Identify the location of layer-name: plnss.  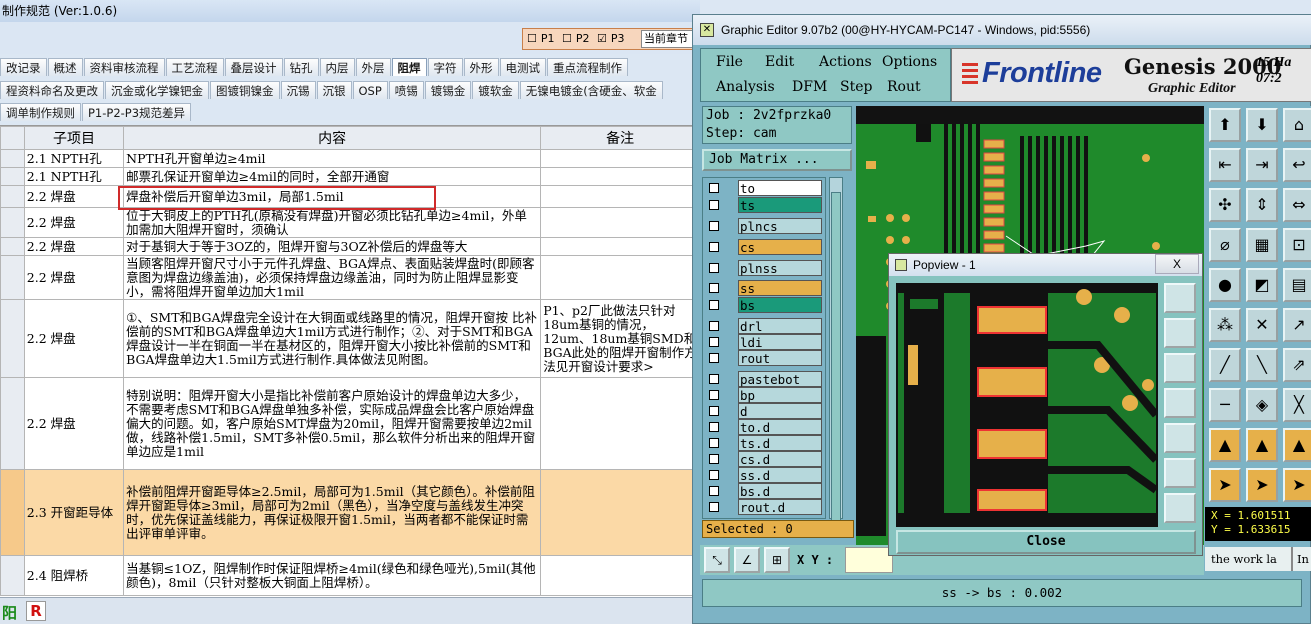
(780, 268).